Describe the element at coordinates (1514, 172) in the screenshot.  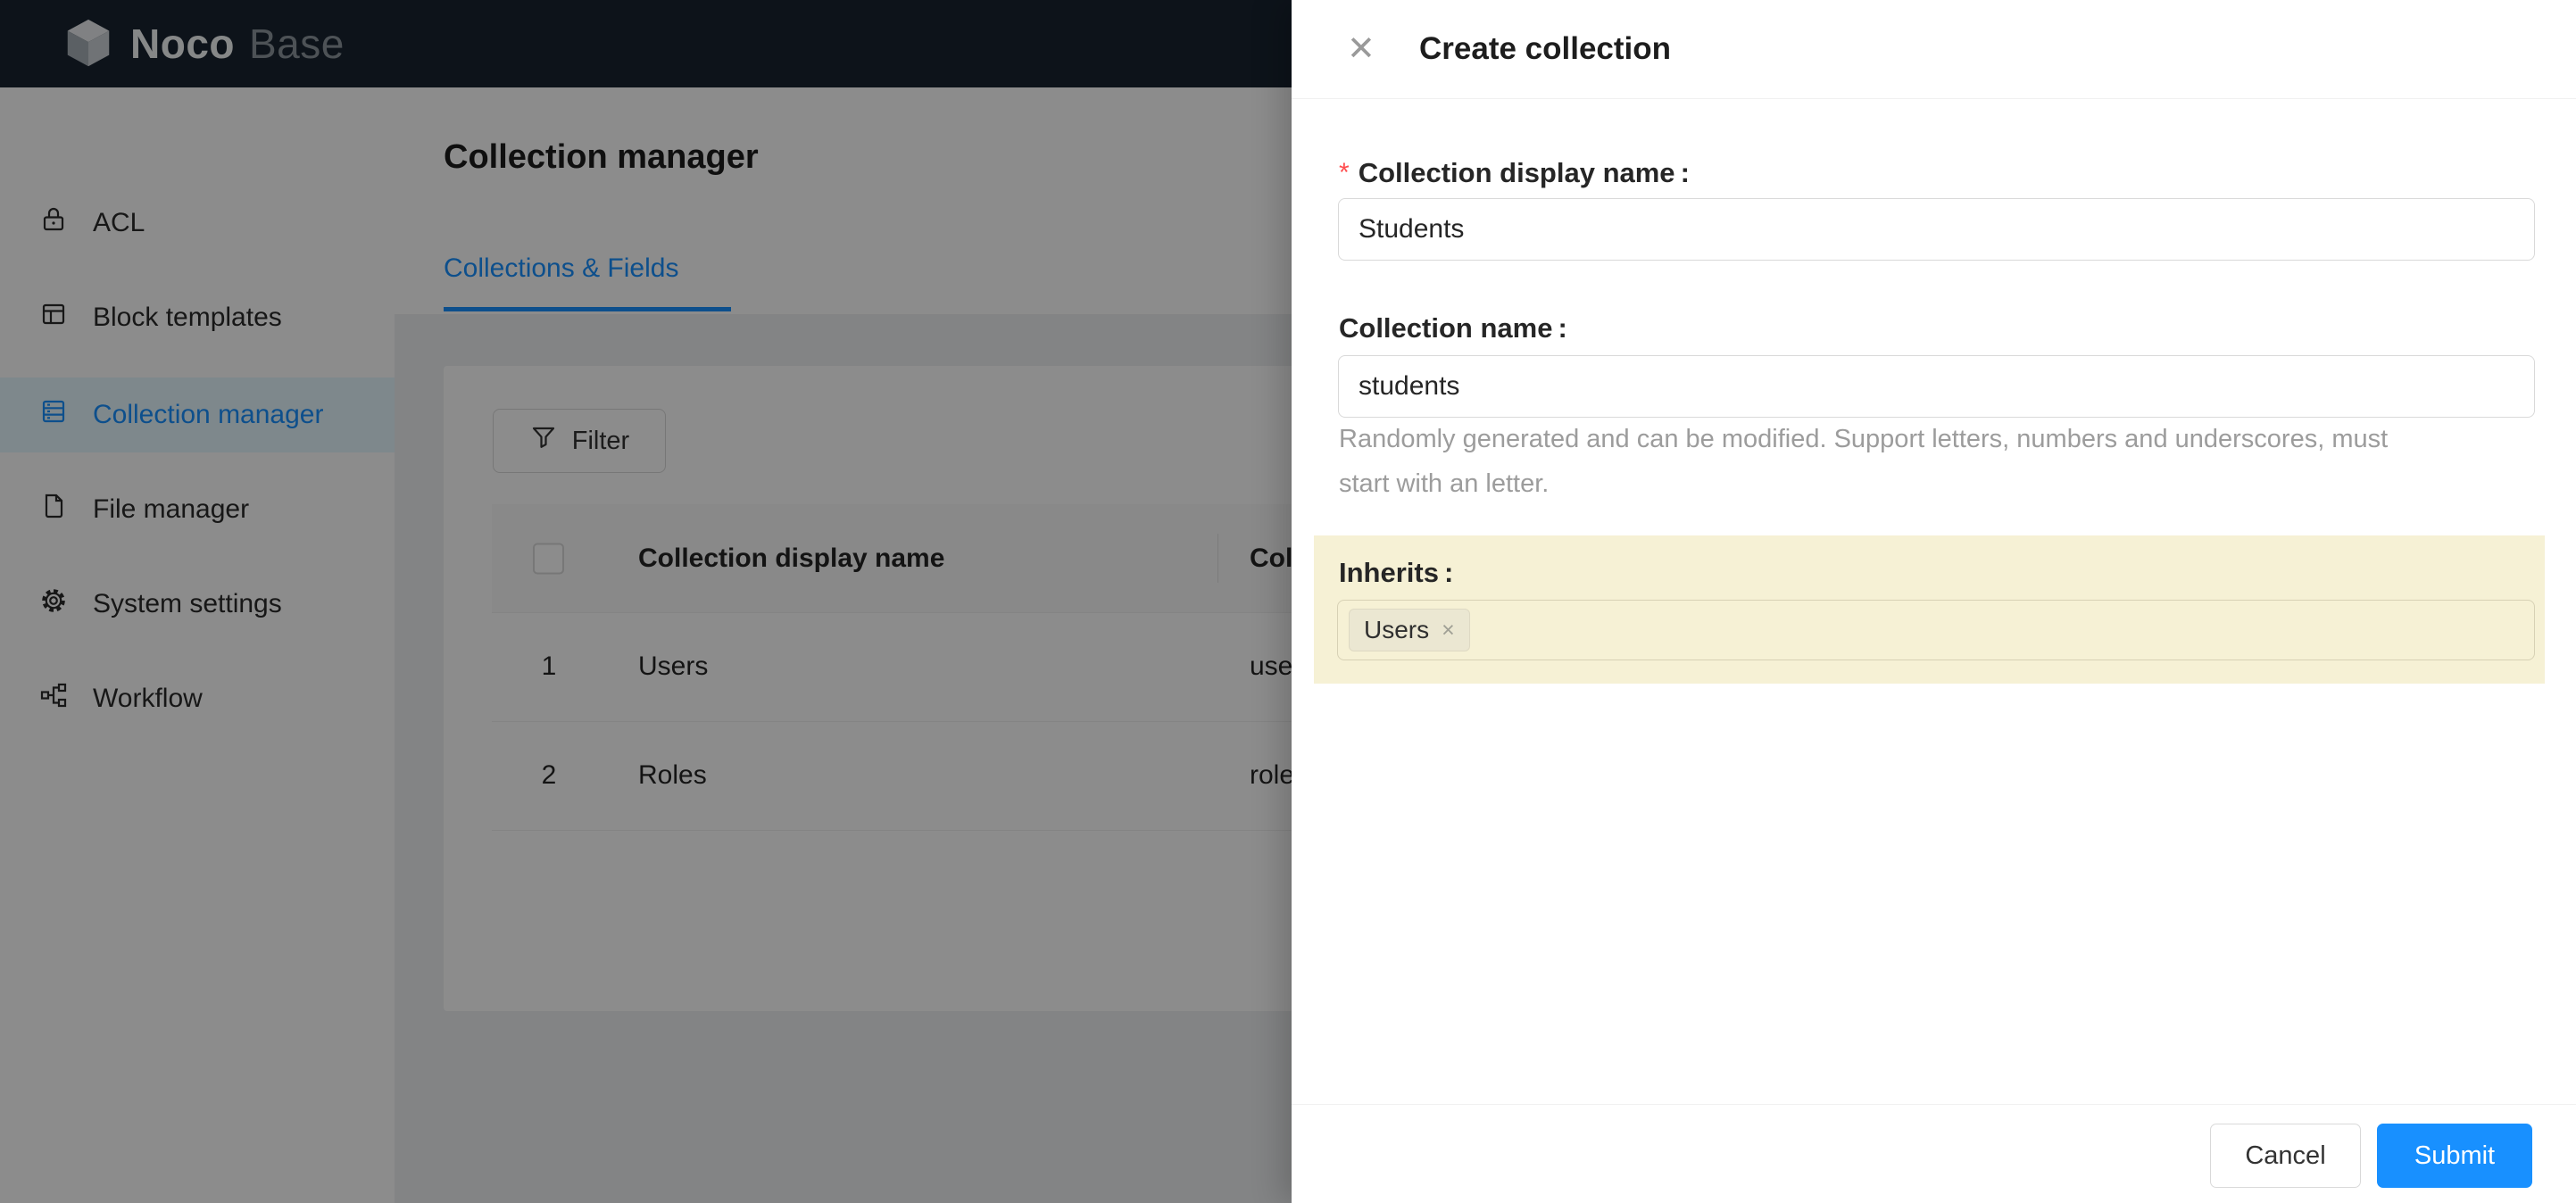
I see `display-name-label: * Collection display name :` at that location.